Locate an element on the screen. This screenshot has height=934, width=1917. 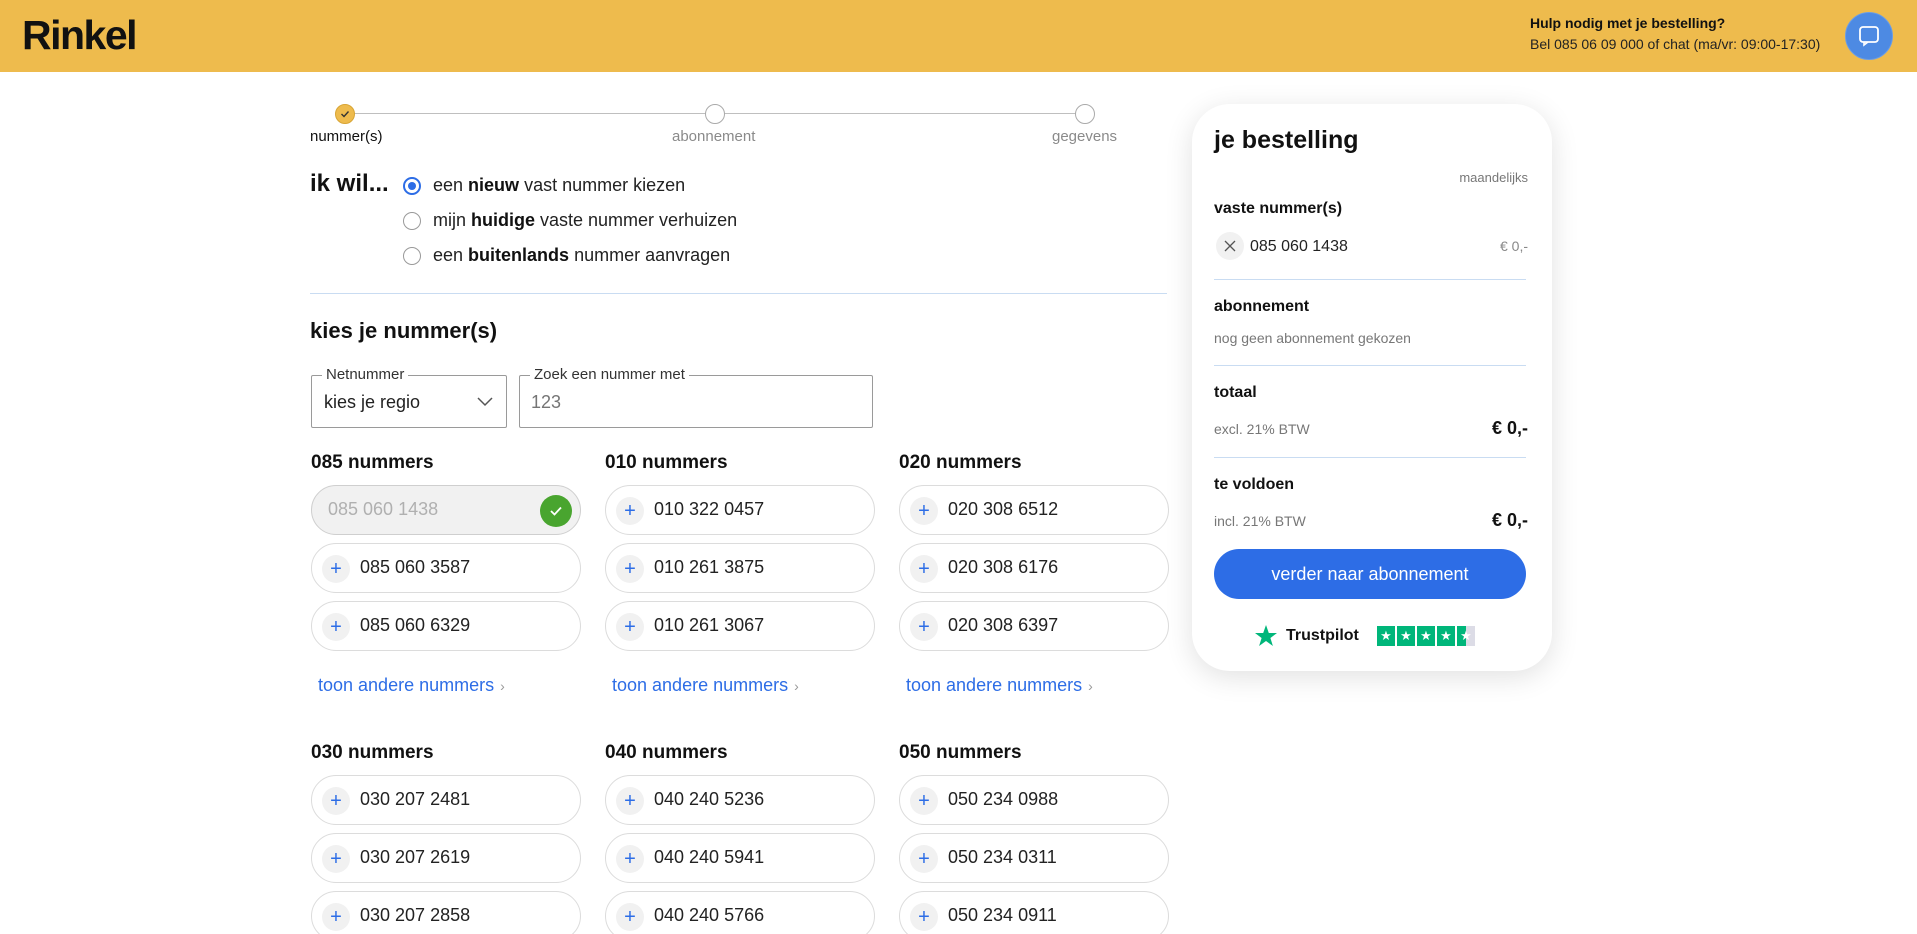
number-group-title: 040 nummers is located at coordinates (666, 752).